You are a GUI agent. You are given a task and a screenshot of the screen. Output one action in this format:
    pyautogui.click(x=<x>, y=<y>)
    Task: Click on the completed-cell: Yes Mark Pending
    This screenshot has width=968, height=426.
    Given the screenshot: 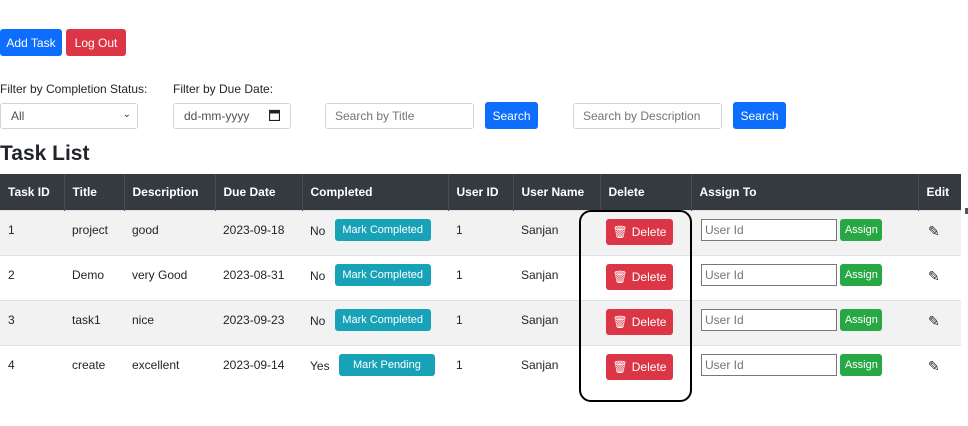 What is the action you would take?
    pyautogui.click(x=375, y=367)
    